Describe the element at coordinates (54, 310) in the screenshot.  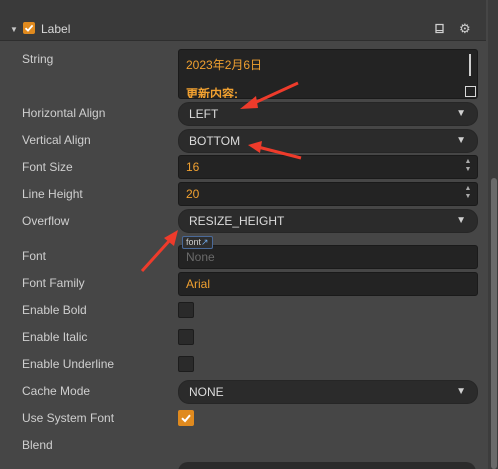
I see `enable-bold-label: Enable Bold` at that location.